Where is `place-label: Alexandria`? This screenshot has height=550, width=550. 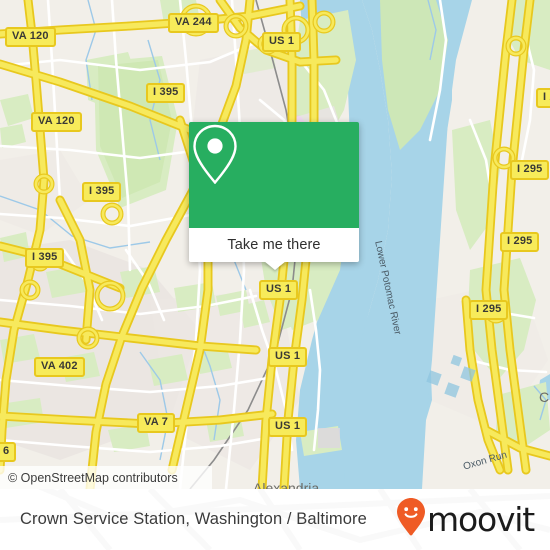 place-label: Alexandria is located at coordinates (286, 484).